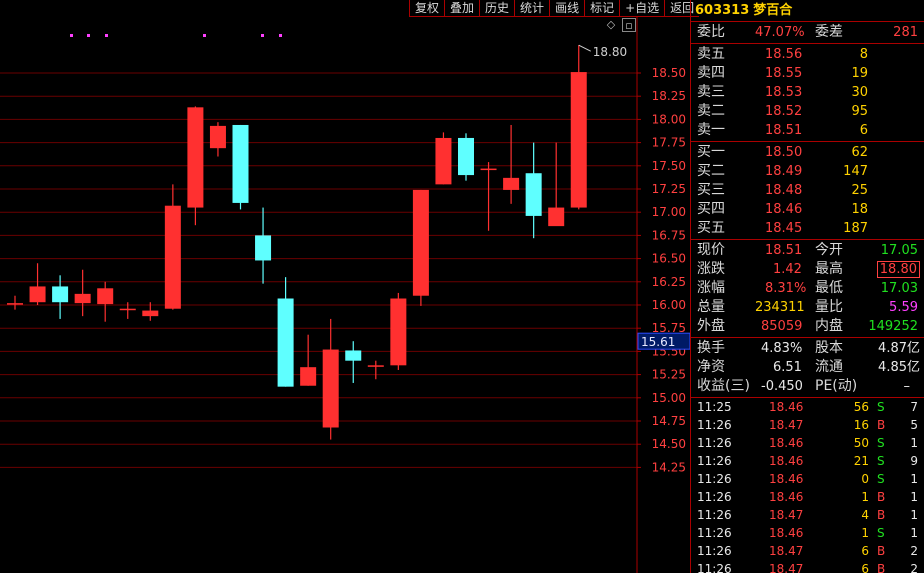 The image size is (924, 573). I want to click on tick-row: 11:26 18.46 50 S 1, so click(807, 443).